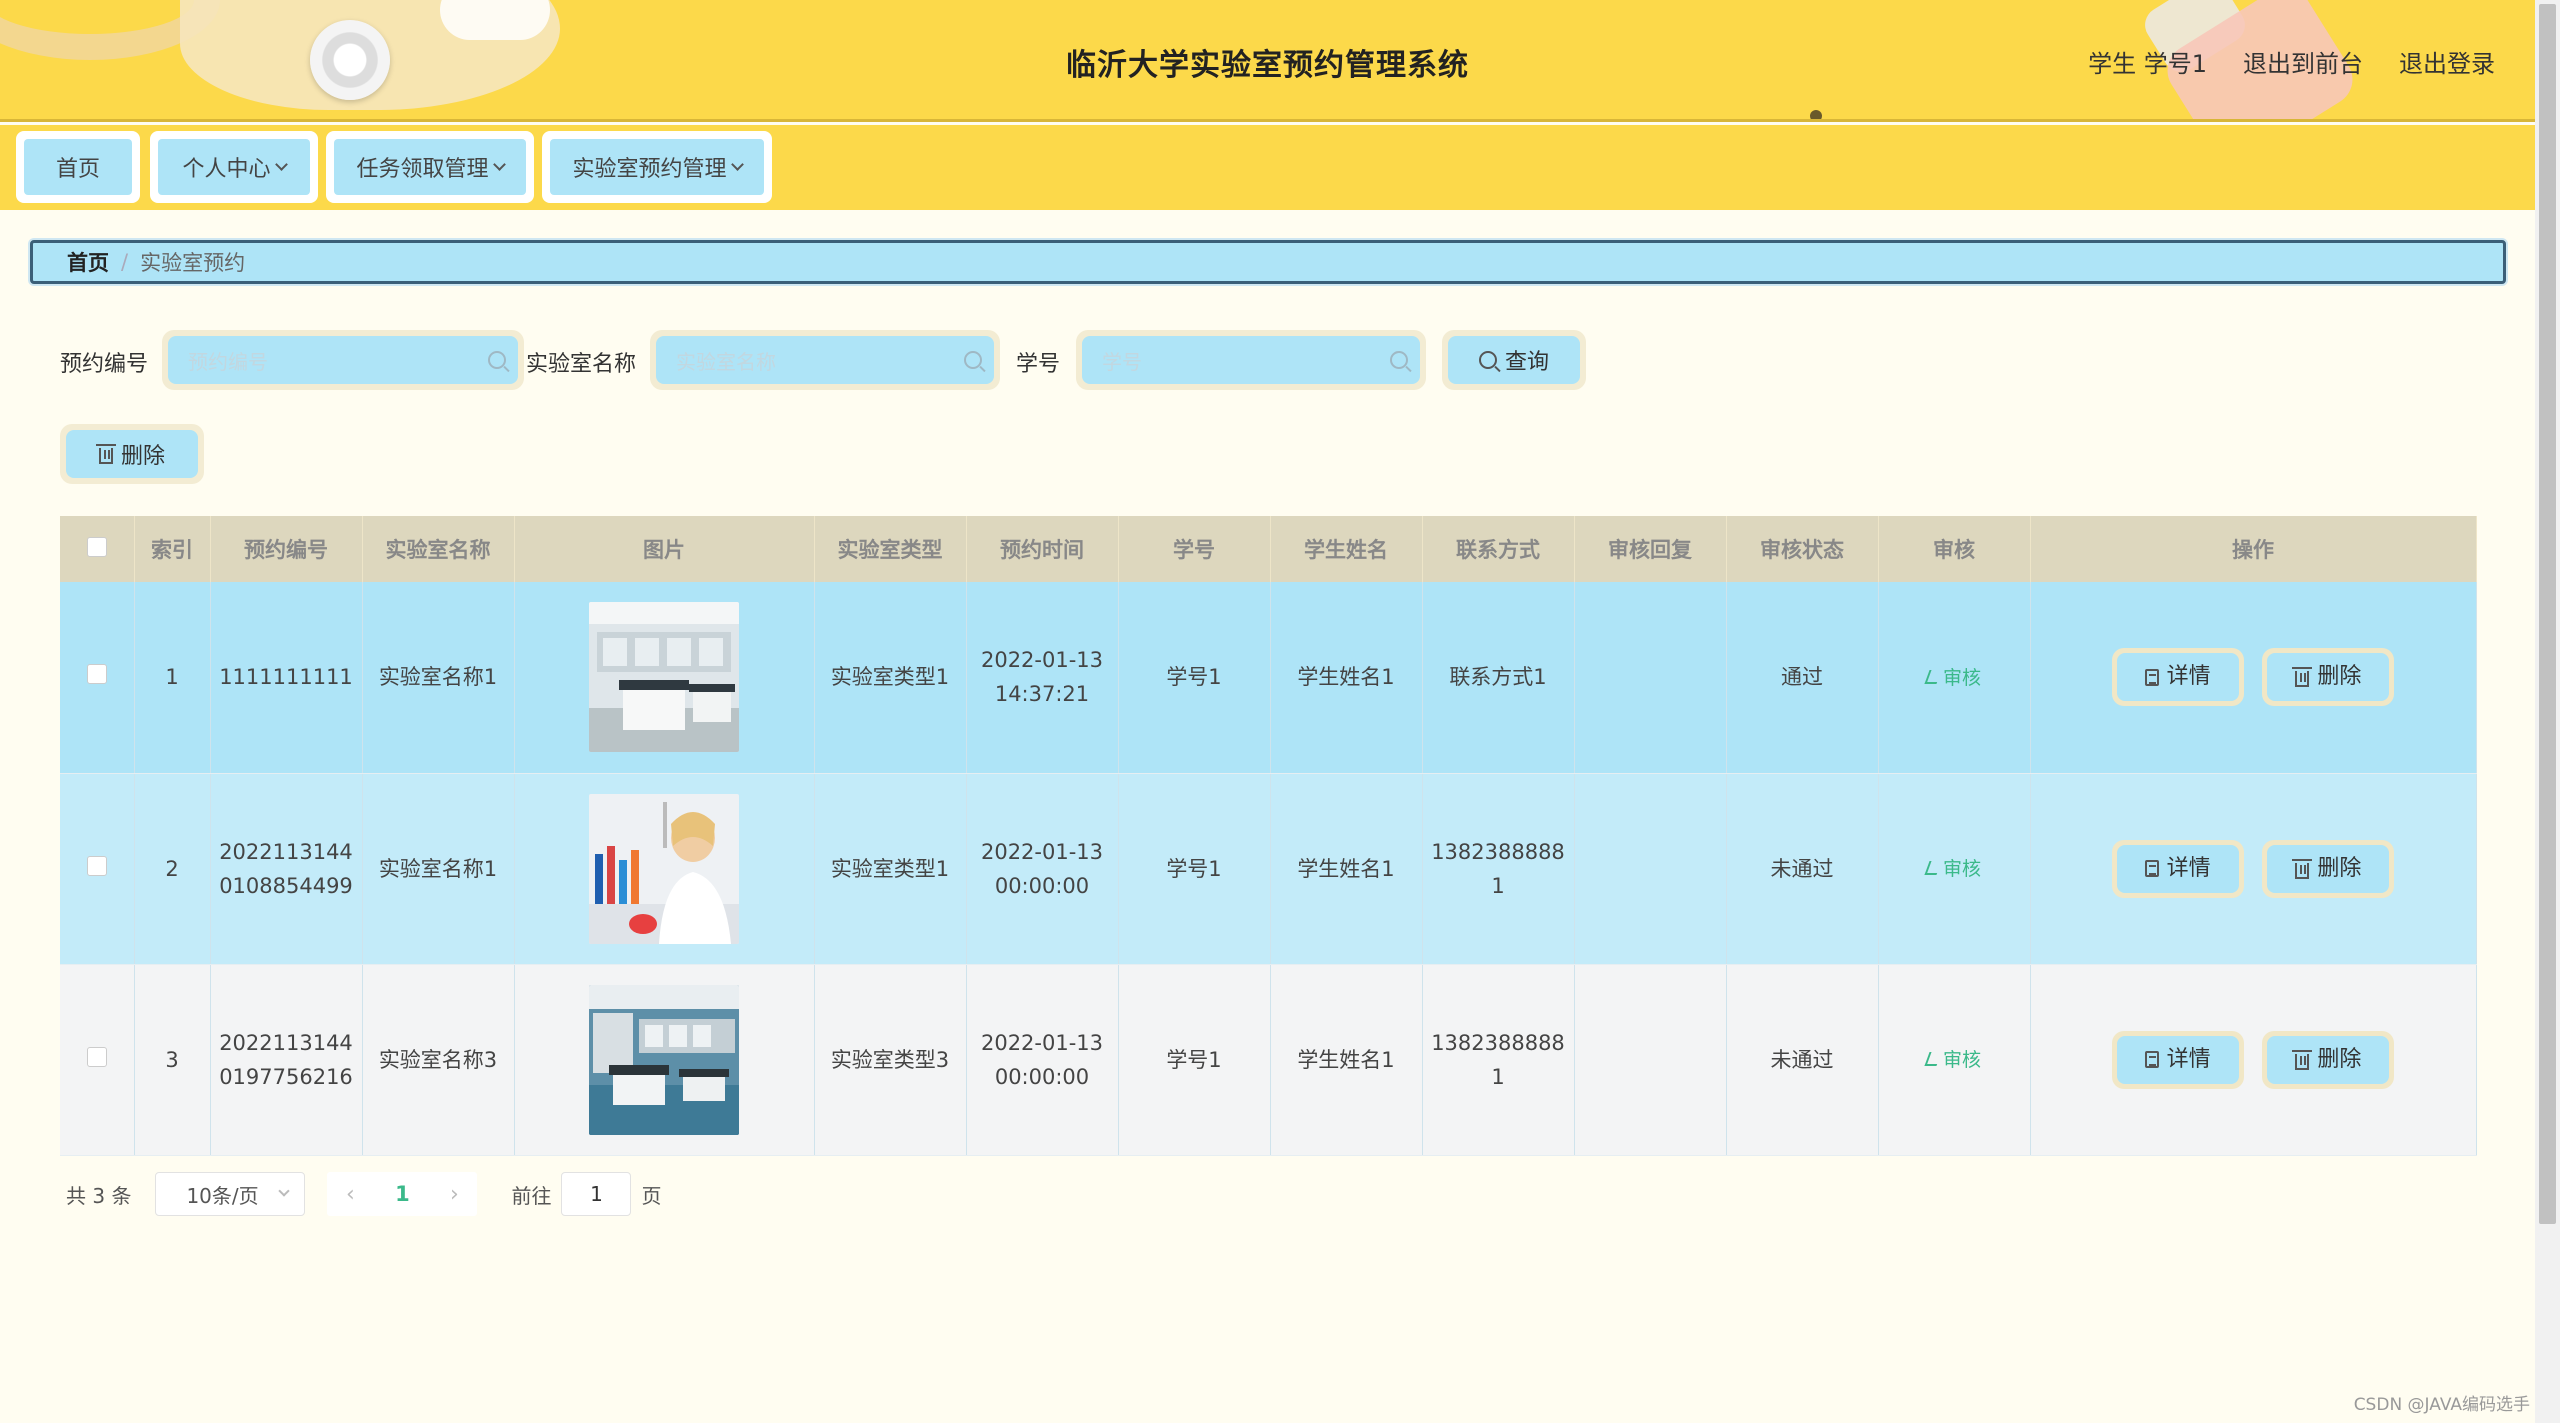 The image size is (2560, 1423). What do you see at coordinates (1650, 678) in the screenshot?
I see `audit-reply-cell` at bounding box center [1650, 678].